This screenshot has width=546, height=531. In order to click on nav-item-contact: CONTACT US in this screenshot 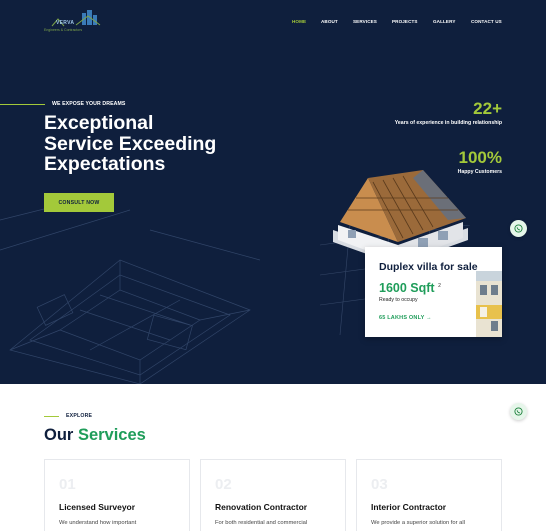, I will do `click(486, 21)`.